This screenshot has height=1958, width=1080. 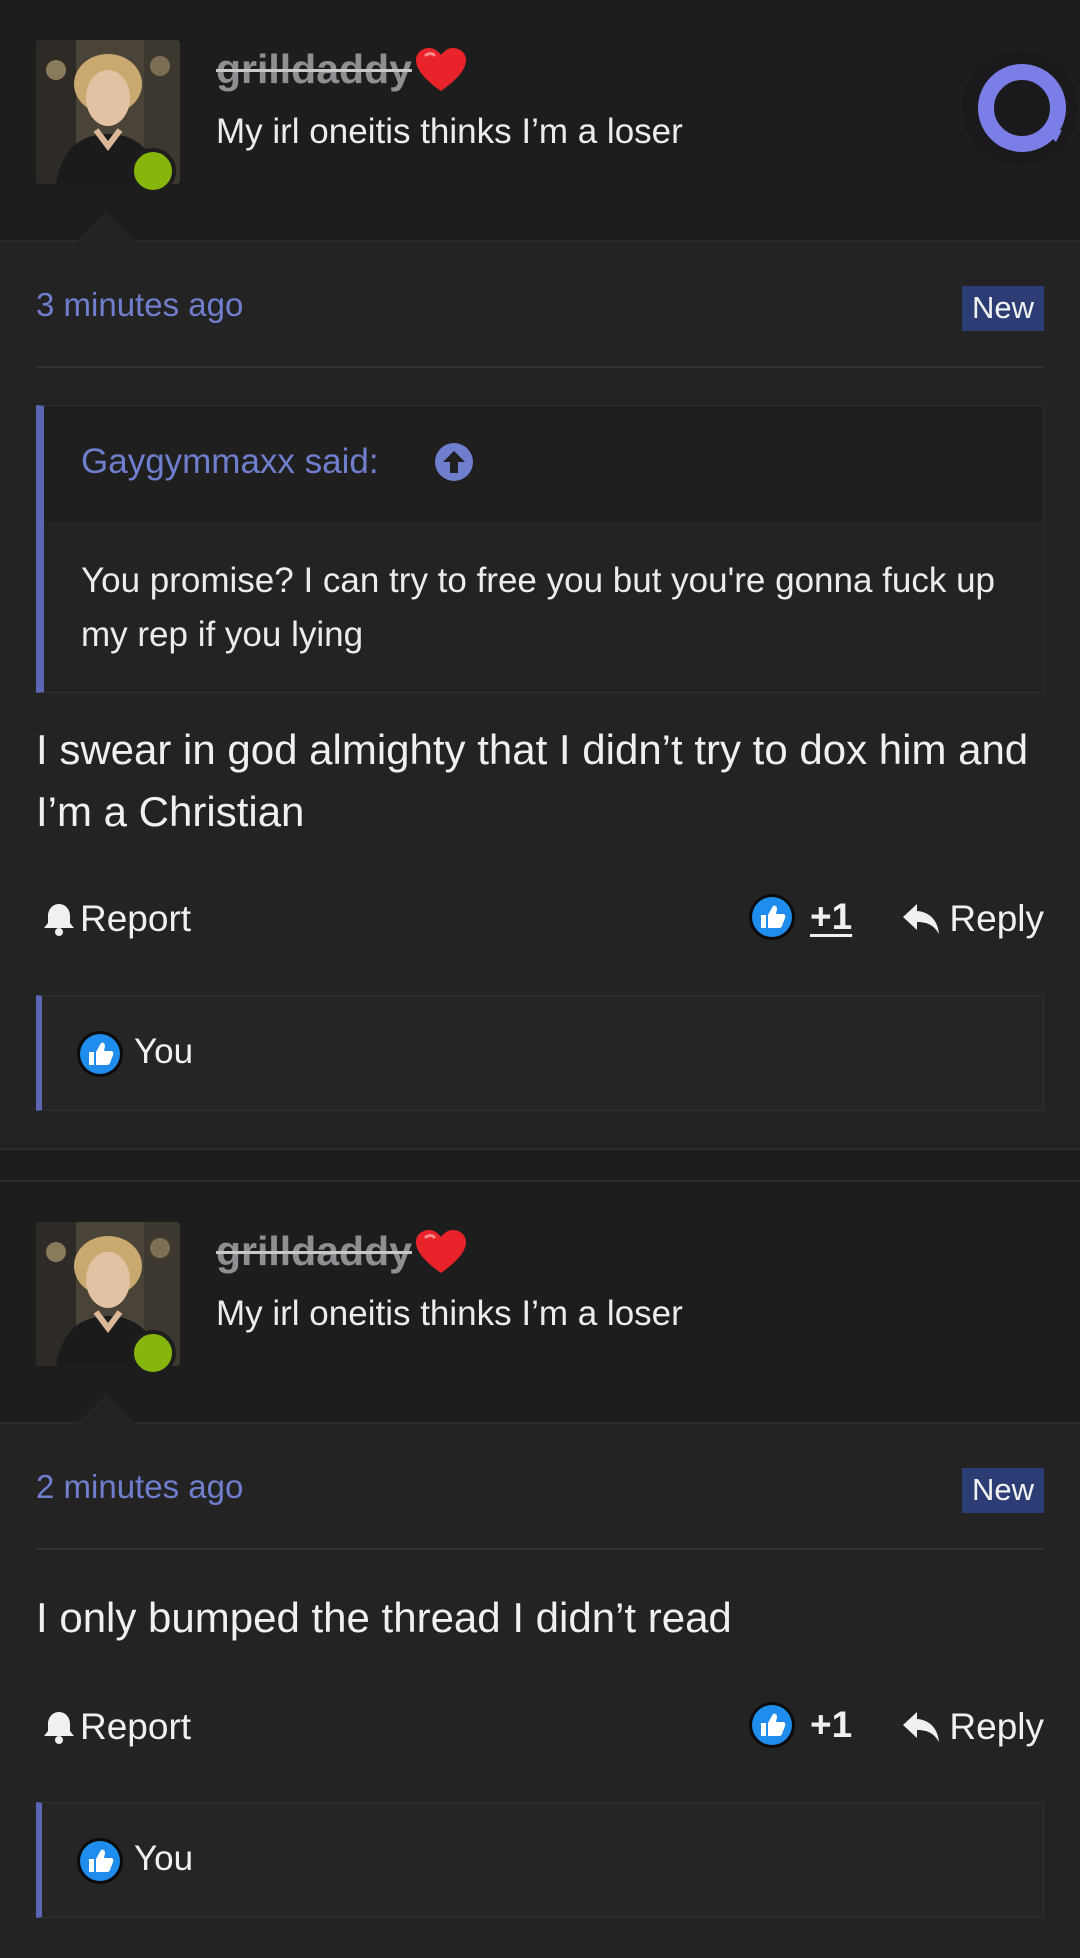 I want to click on post-meta: 2 minutes ago New, so click(x=540, y=1488).